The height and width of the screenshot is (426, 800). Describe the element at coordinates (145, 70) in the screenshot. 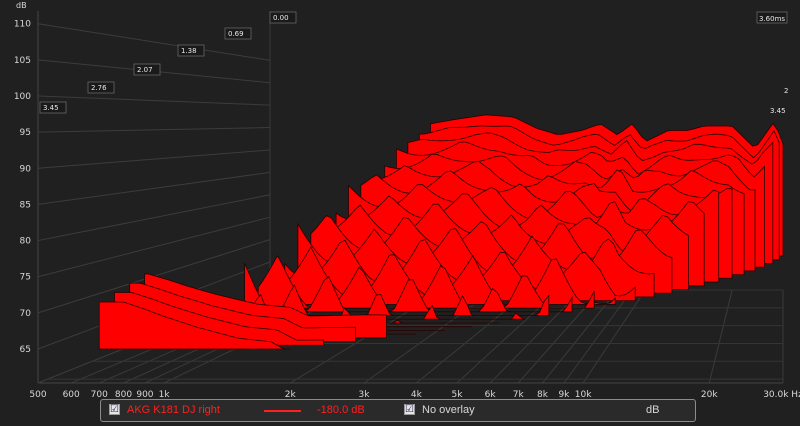

I see `time-tag-label: 2.07` at that location.